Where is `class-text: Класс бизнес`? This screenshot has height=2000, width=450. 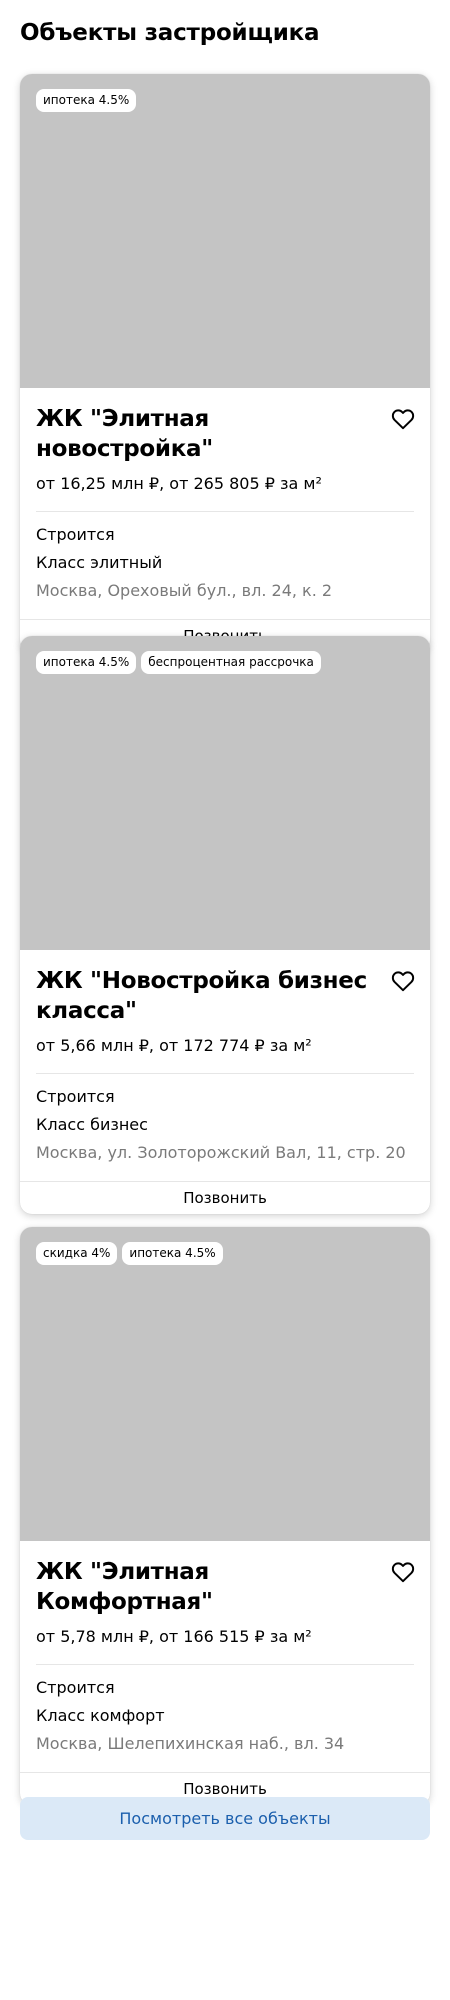
class-text: Класс бизнес is located at coordinates (92, 1124).